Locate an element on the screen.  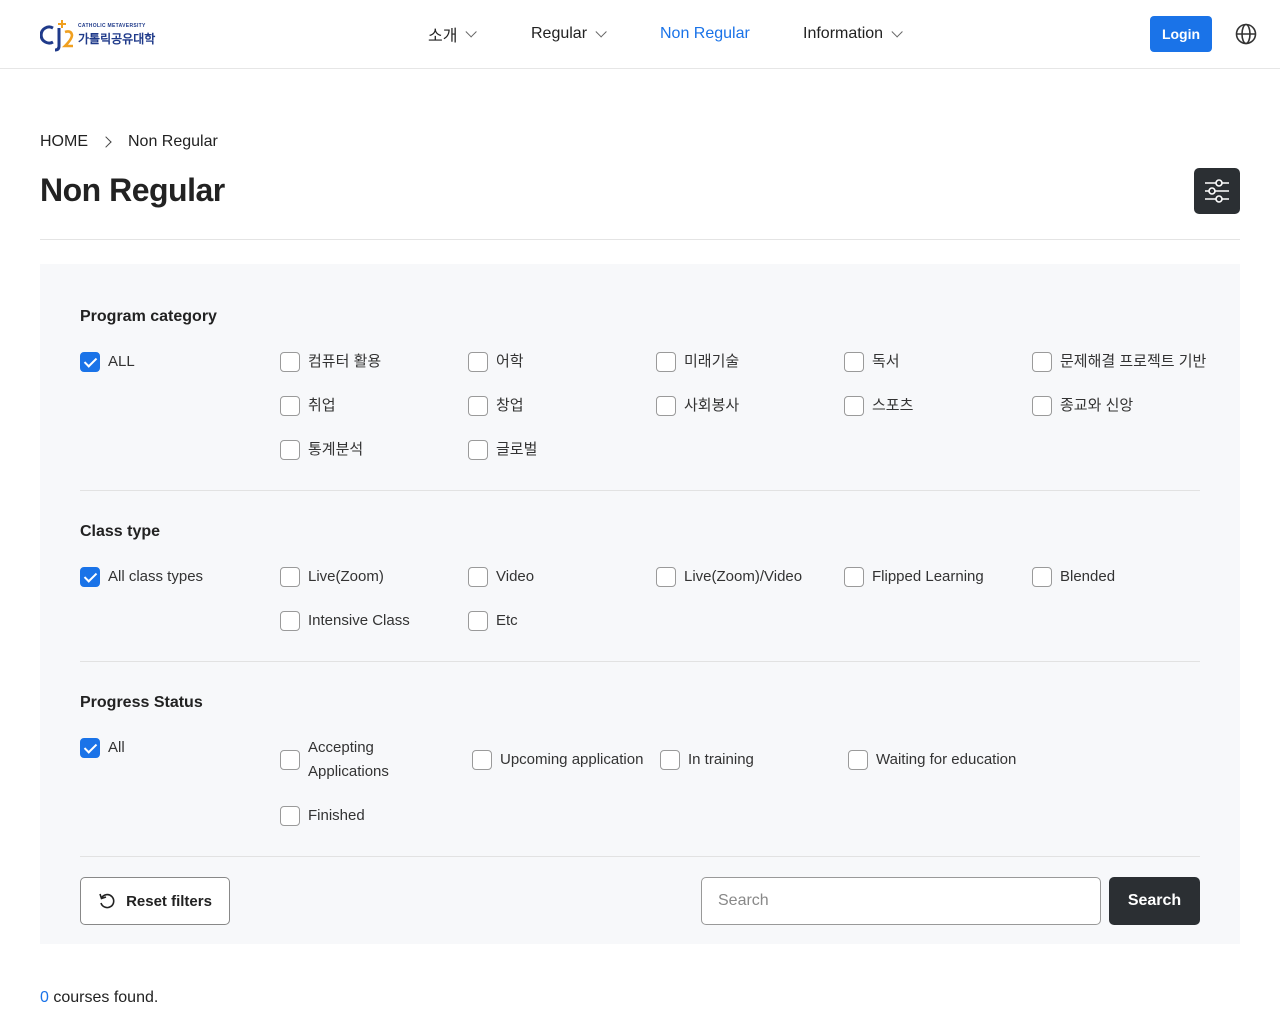
progress-status-title: Progress Status is located at coordinates (141, 702).